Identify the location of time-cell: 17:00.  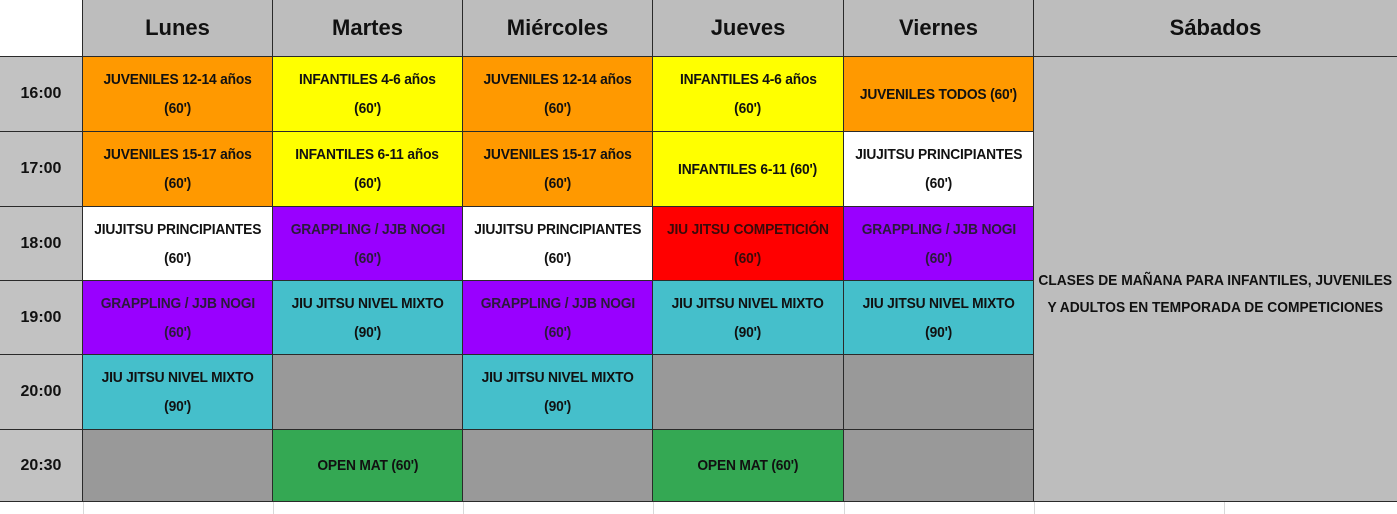
(41, 169).